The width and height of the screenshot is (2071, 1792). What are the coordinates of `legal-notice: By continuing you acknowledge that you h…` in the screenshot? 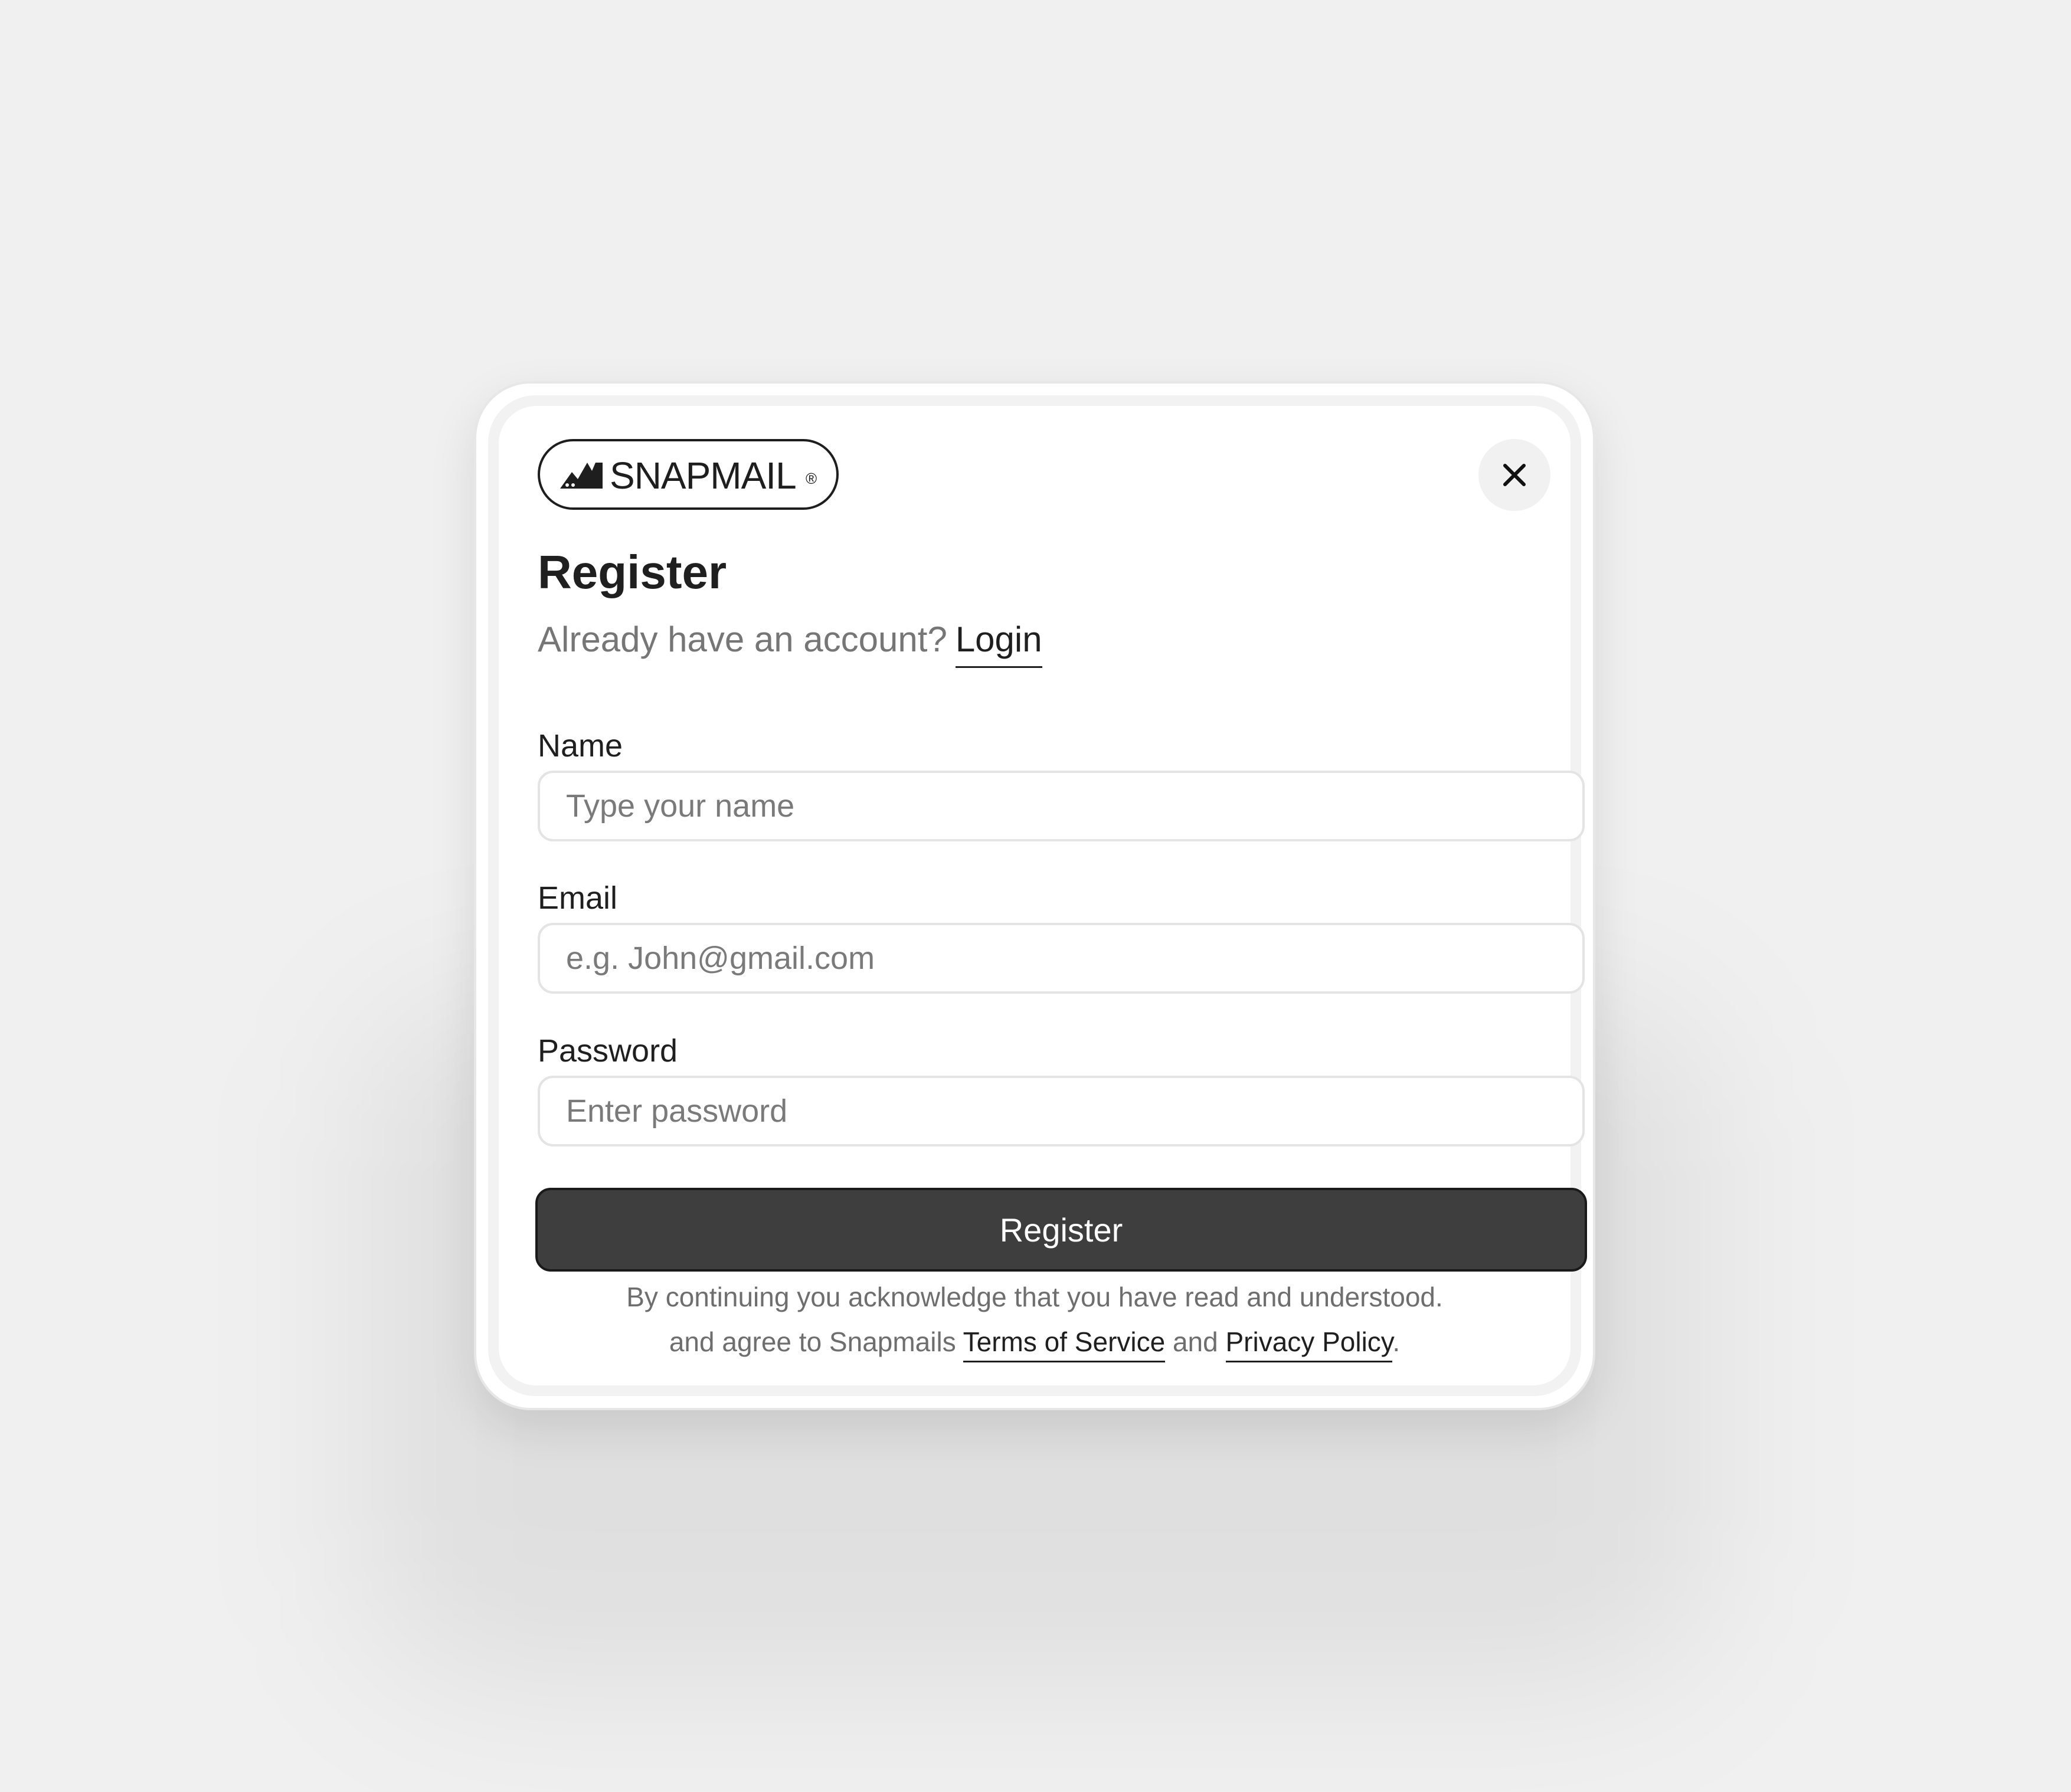 It's located at (1035, 1319).